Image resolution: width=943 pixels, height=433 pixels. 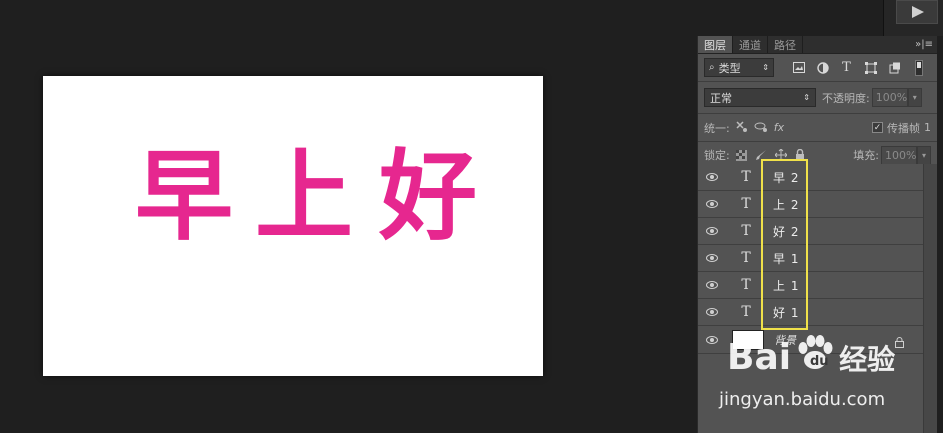 I want to click on layer-row: T 上 2, so click(x=811, y=204).